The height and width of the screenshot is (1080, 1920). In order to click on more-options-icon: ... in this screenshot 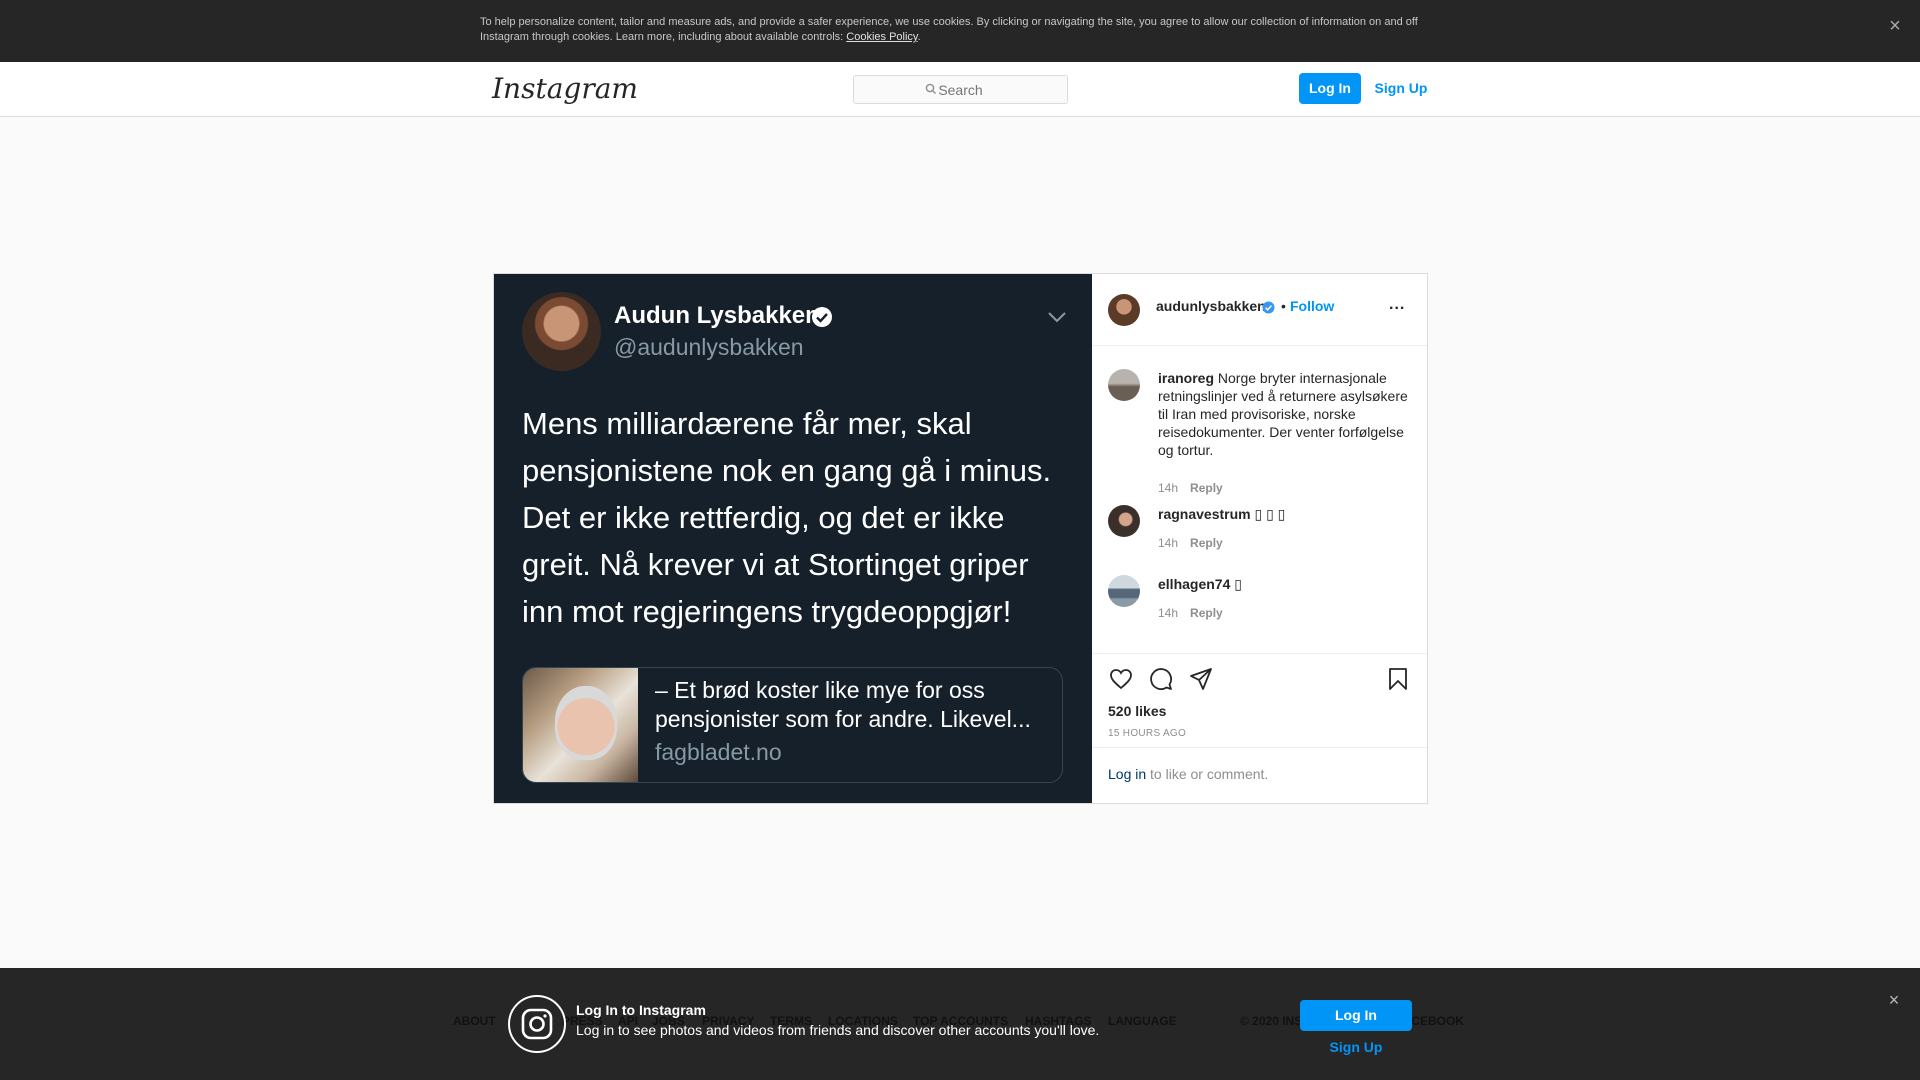, I will do `click(1397, 305)`.